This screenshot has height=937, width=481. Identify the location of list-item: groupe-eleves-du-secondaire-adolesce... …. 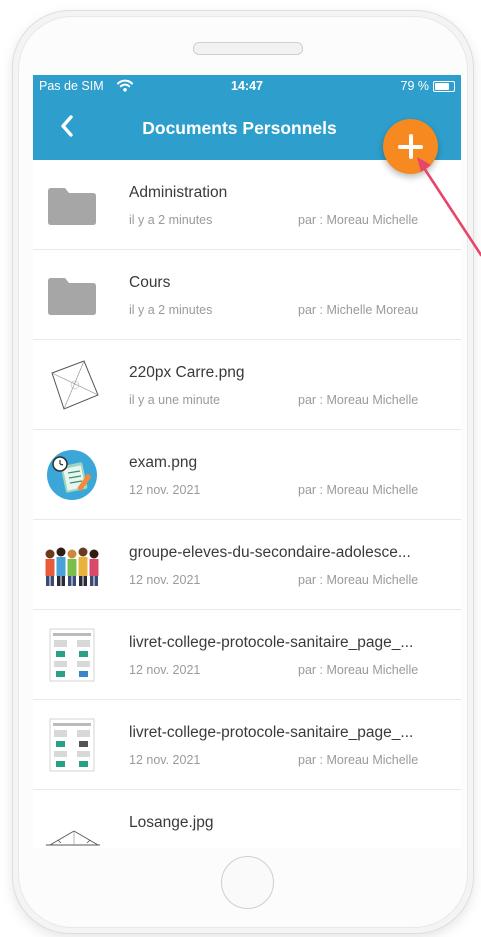
(247, 565).